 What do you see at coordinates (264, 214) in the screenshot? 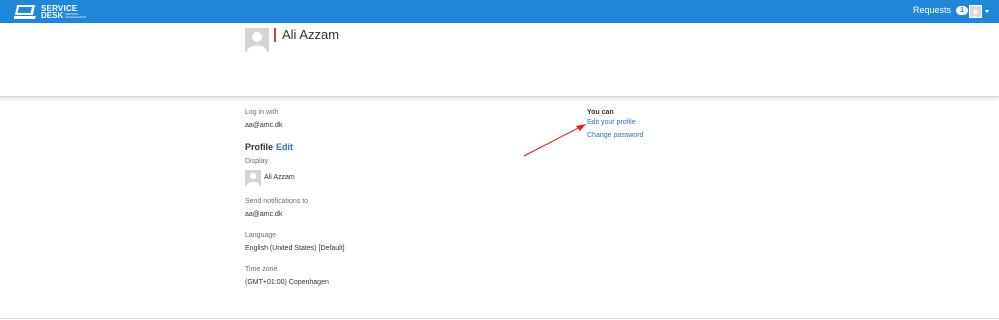
I see `notifications-value: aa@amc.dk` at bounding box center [264, 214].